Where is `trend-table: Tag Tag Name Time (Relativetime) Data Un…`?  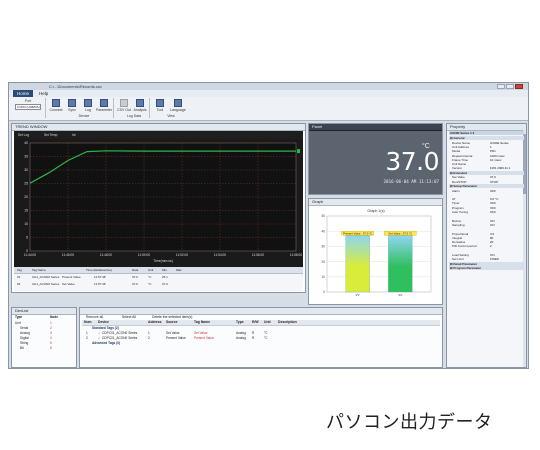
trend-table: Tag Tag Name Time (Relativetime) Data Un… is located at coordinates (158, 279).